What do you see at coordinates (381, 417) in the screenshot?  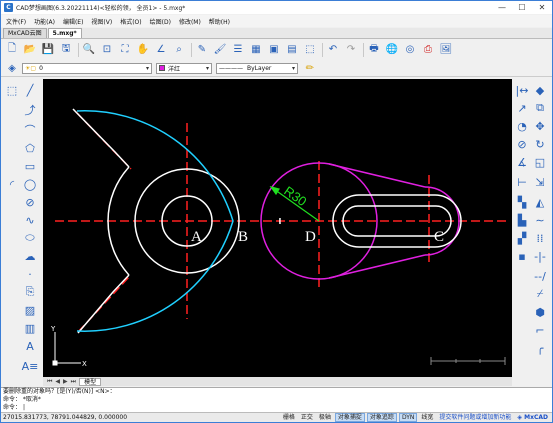 I see `otrack-toggle: 对象追踪` at bounding box center [381, 417].